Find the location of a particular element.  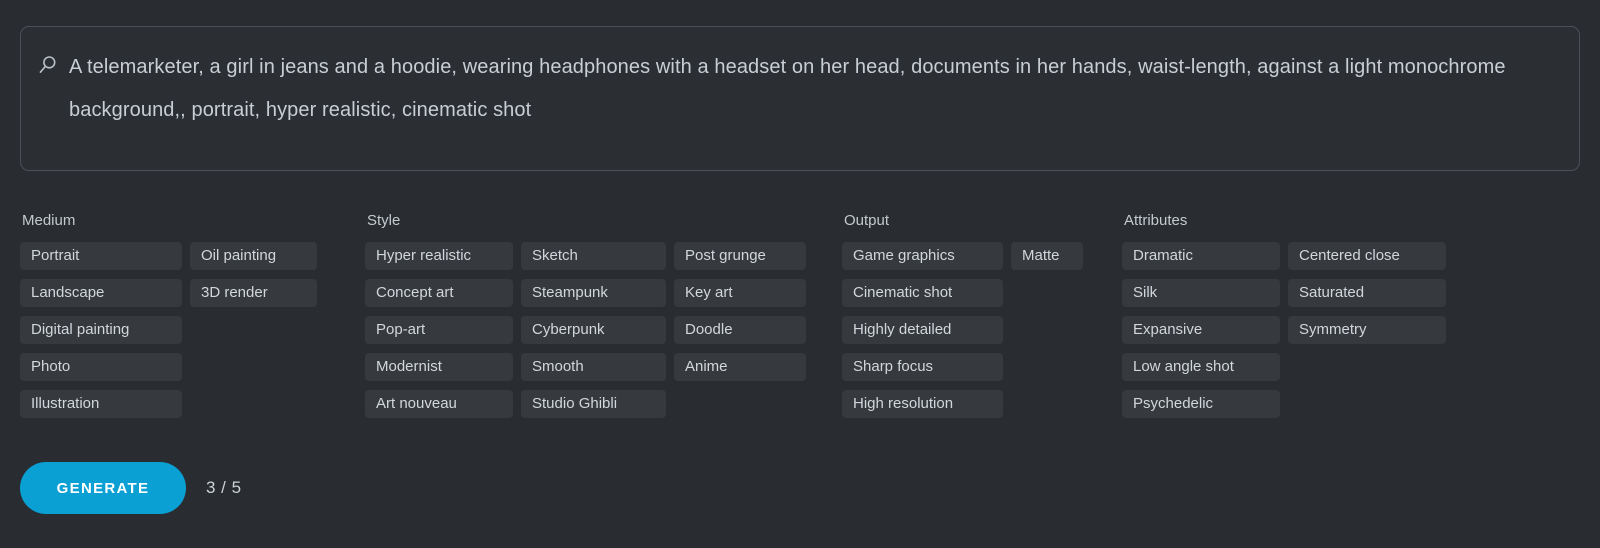

tag-psychedelic: Psychedelic is located at coordinates (1201, 404).